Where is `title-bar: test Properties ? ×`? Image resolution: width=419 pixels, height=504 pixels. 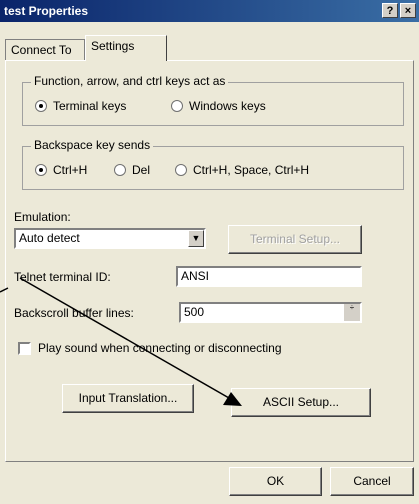
title-bar: test Properties ? × is located at coordinates (209, 11).